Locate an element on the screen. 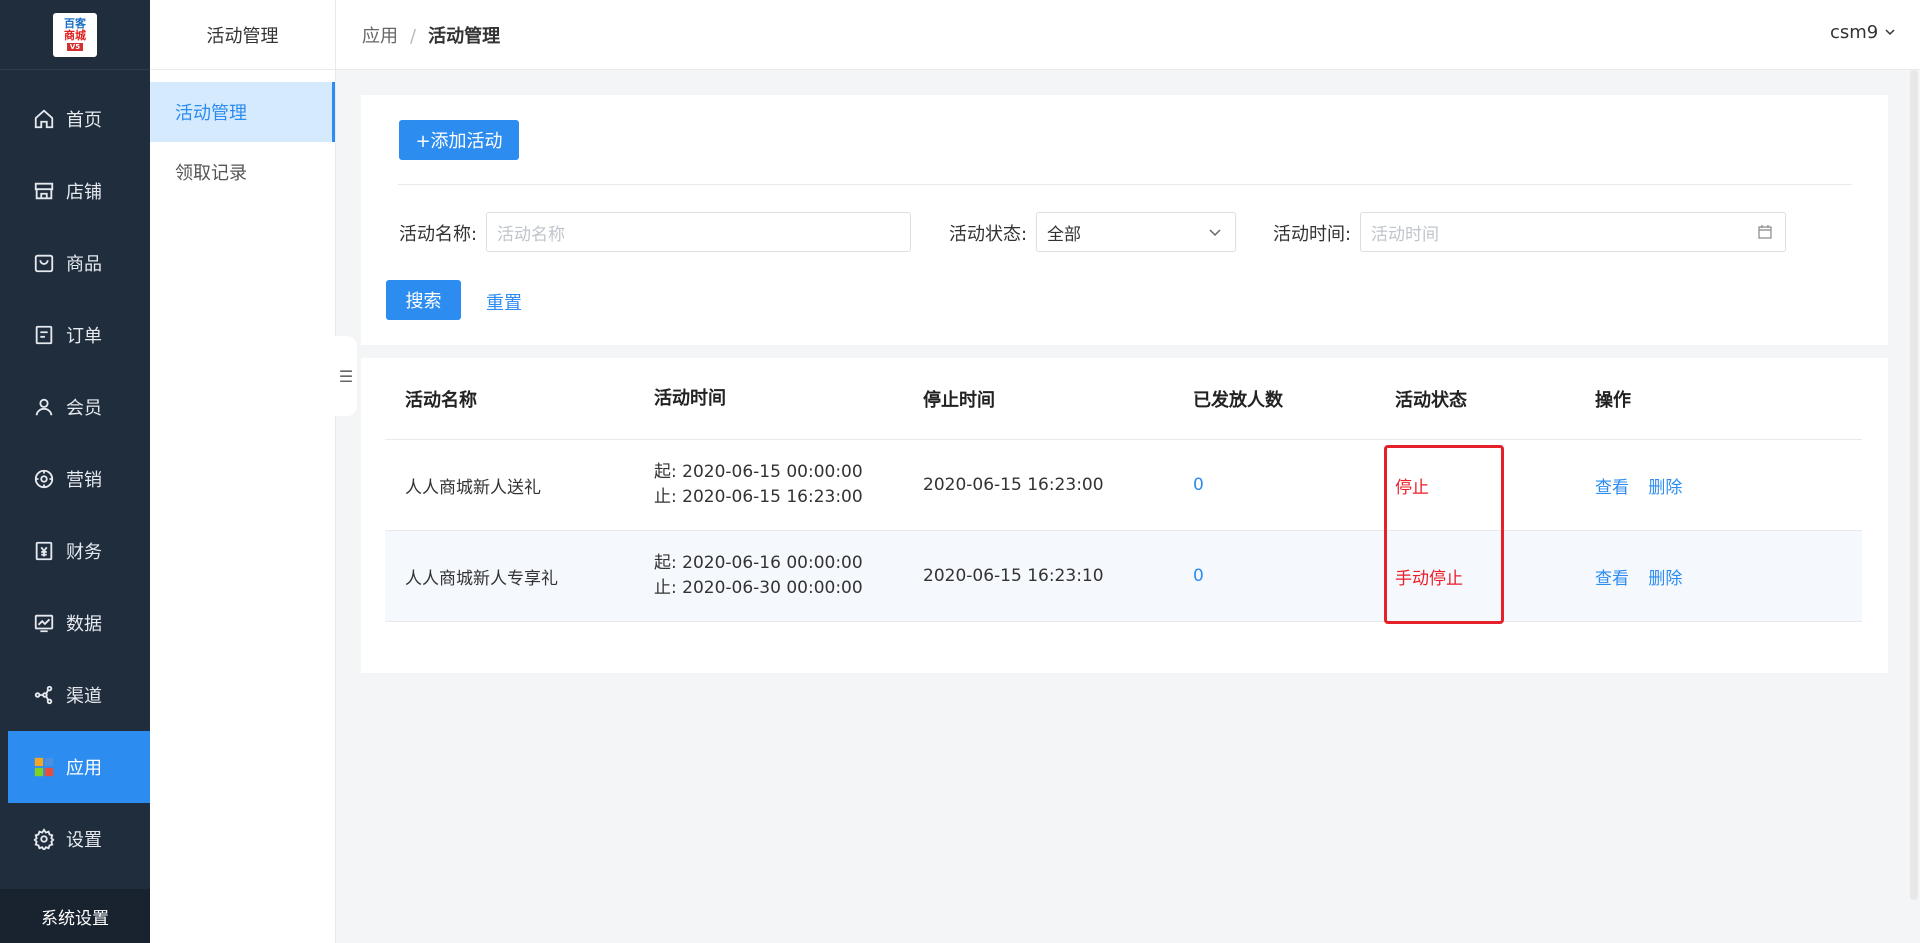 This screenshot has height=943, width=1920. sub-sidebar: 活动管理 活动管理 领取记录 is located at coordinates (243, 471).